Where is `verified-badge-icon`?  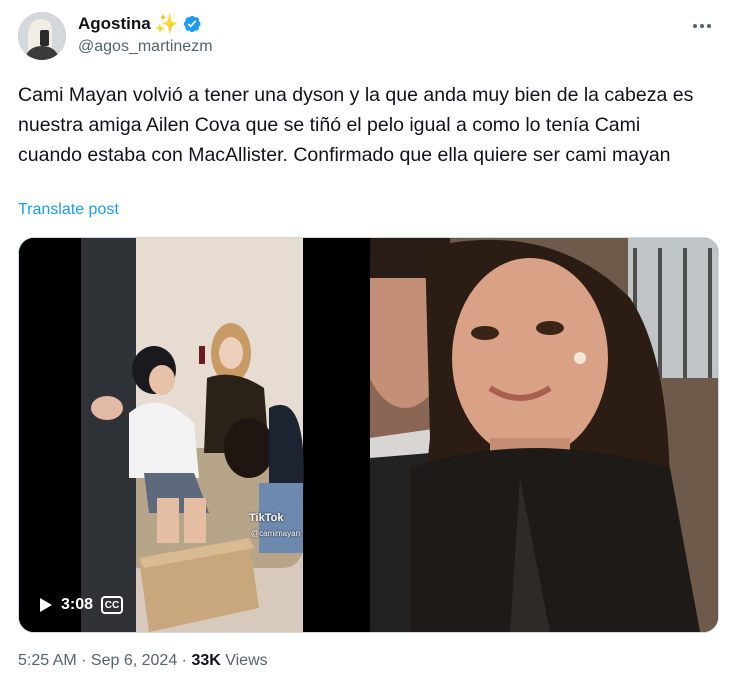 verified-badge-icon is located at coordinates (192, 24).